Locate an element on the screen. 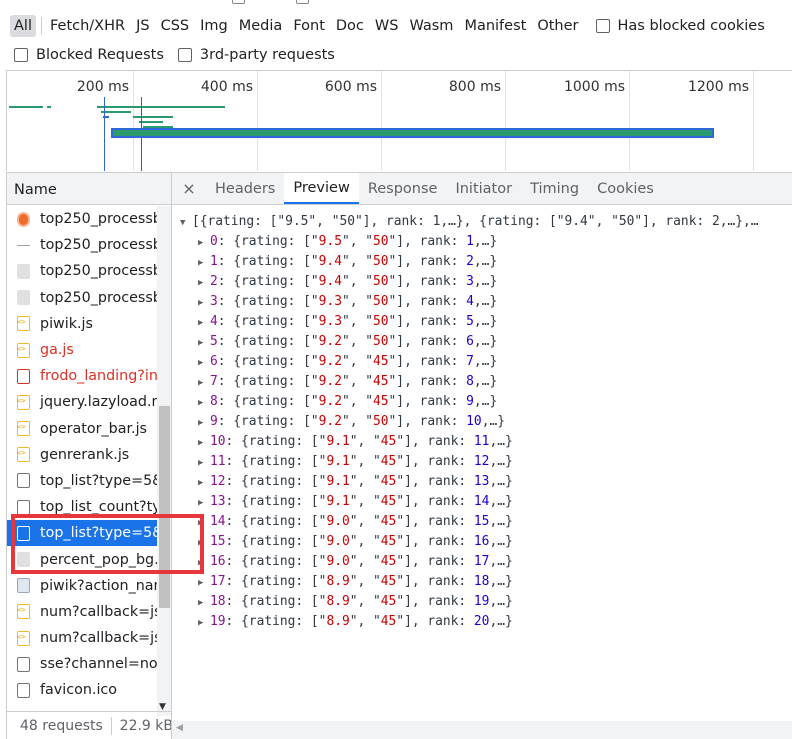  tab-response: Response is located at coordinates (403, 188).